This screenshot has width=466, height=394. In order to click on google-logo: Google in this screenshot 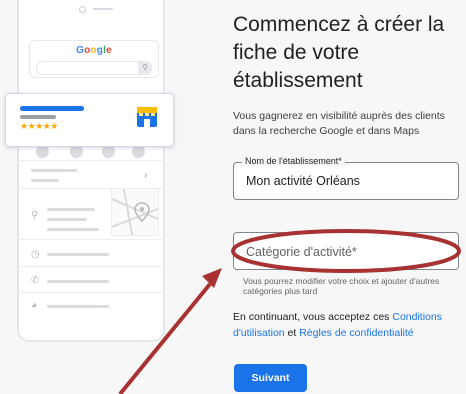, I will do `click(94, 50)`.